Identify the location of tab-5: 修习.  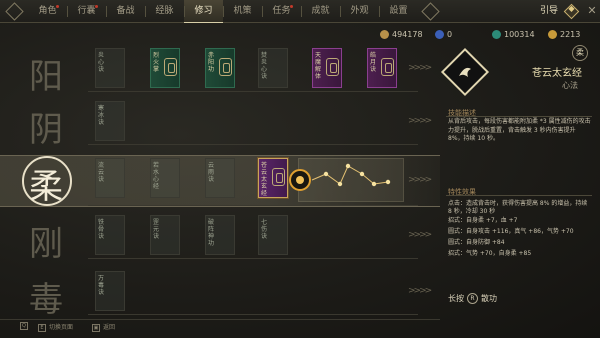
(203, 11).